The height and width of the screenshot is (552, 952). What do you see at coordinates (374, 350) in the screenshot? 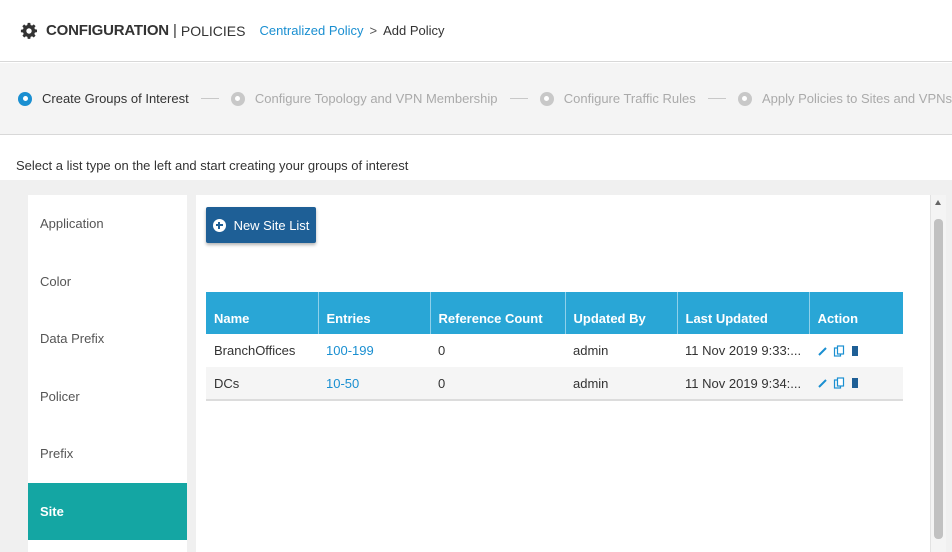
I see `cell-entries-link: 100-199` at bounding box center [374, 350].